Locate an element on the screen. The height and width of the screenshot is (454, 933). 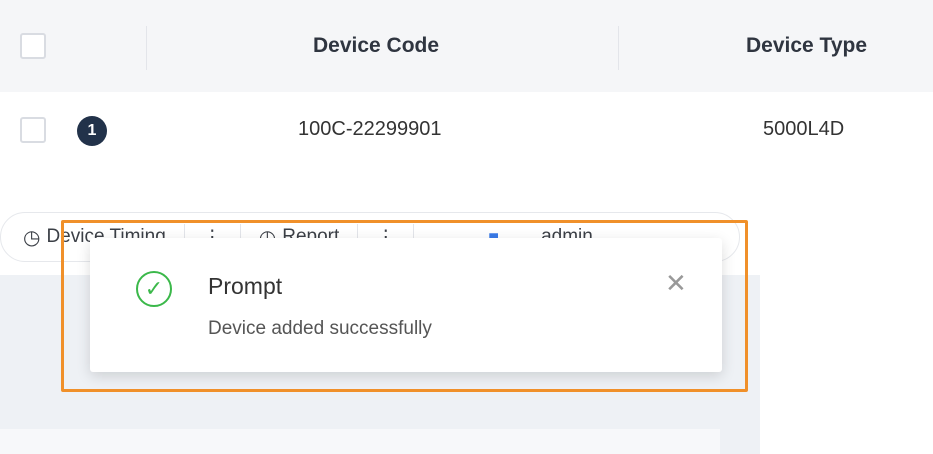
column-header-device-type: Device Type is located at coordinates (806, 46).